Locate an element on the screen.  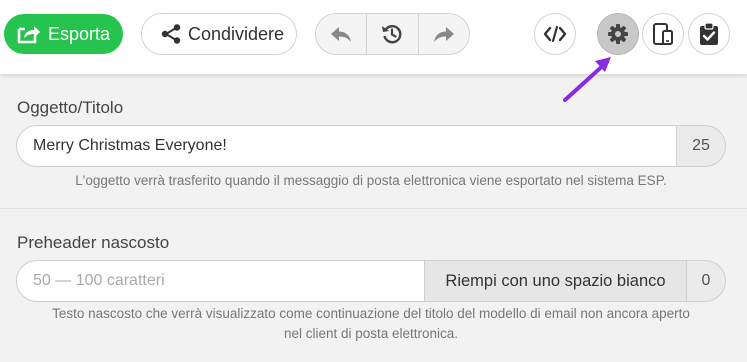
responsive-devices-icon is located at coordinates (663, 34).